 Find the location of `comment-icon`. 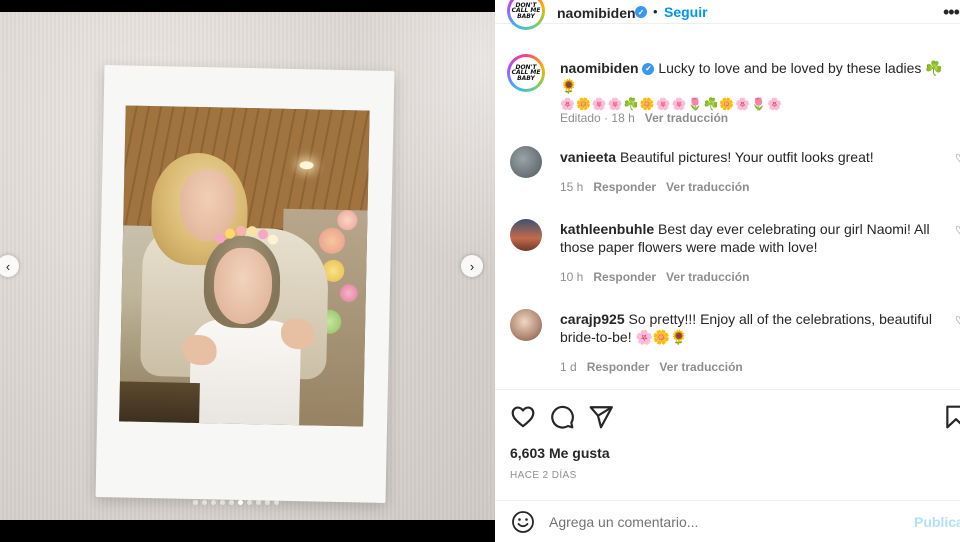

comment-icon is located at coordinates (562, 417).